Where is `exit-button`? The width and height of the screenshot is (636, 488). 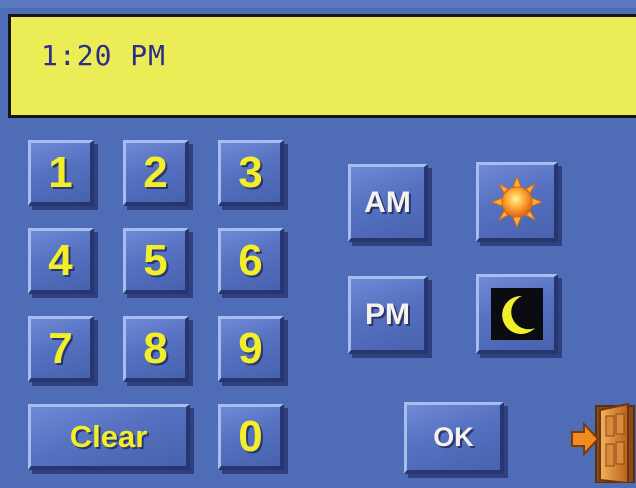 exit-button is located at coordinates (603, 443).